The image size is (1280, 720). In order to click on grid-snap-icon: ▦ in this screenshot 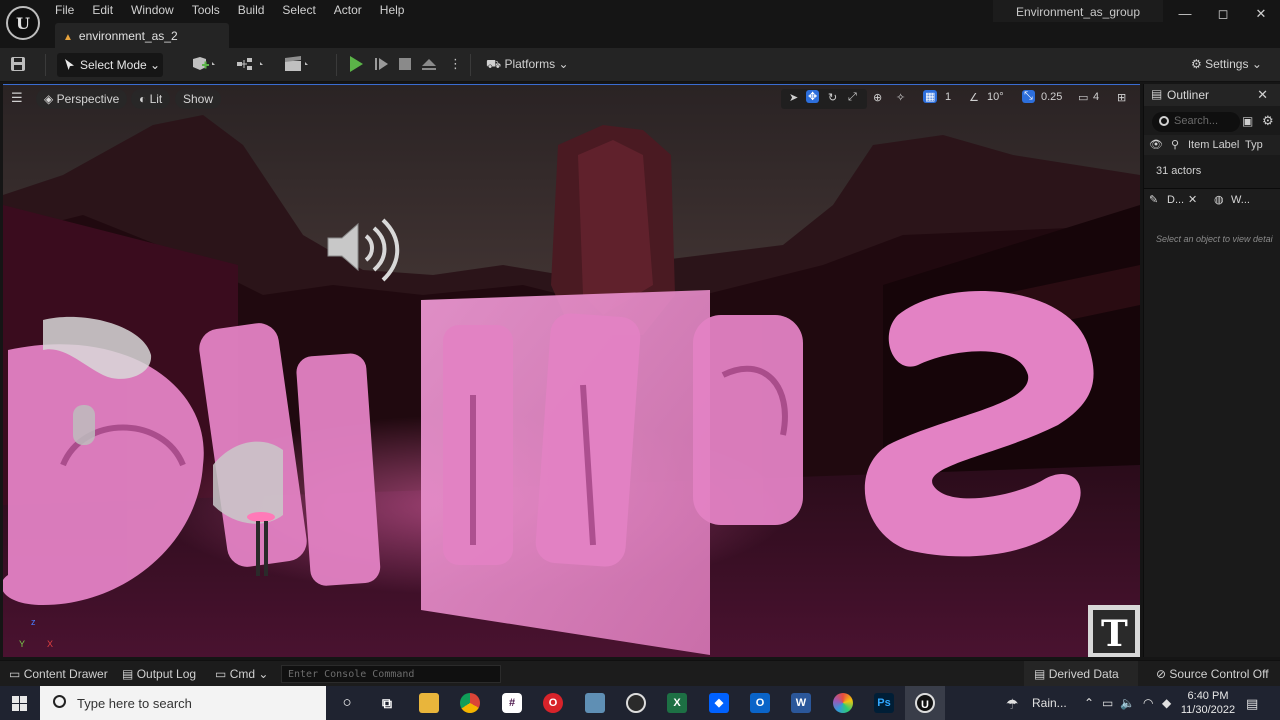, I will do `click(930, 96)`.